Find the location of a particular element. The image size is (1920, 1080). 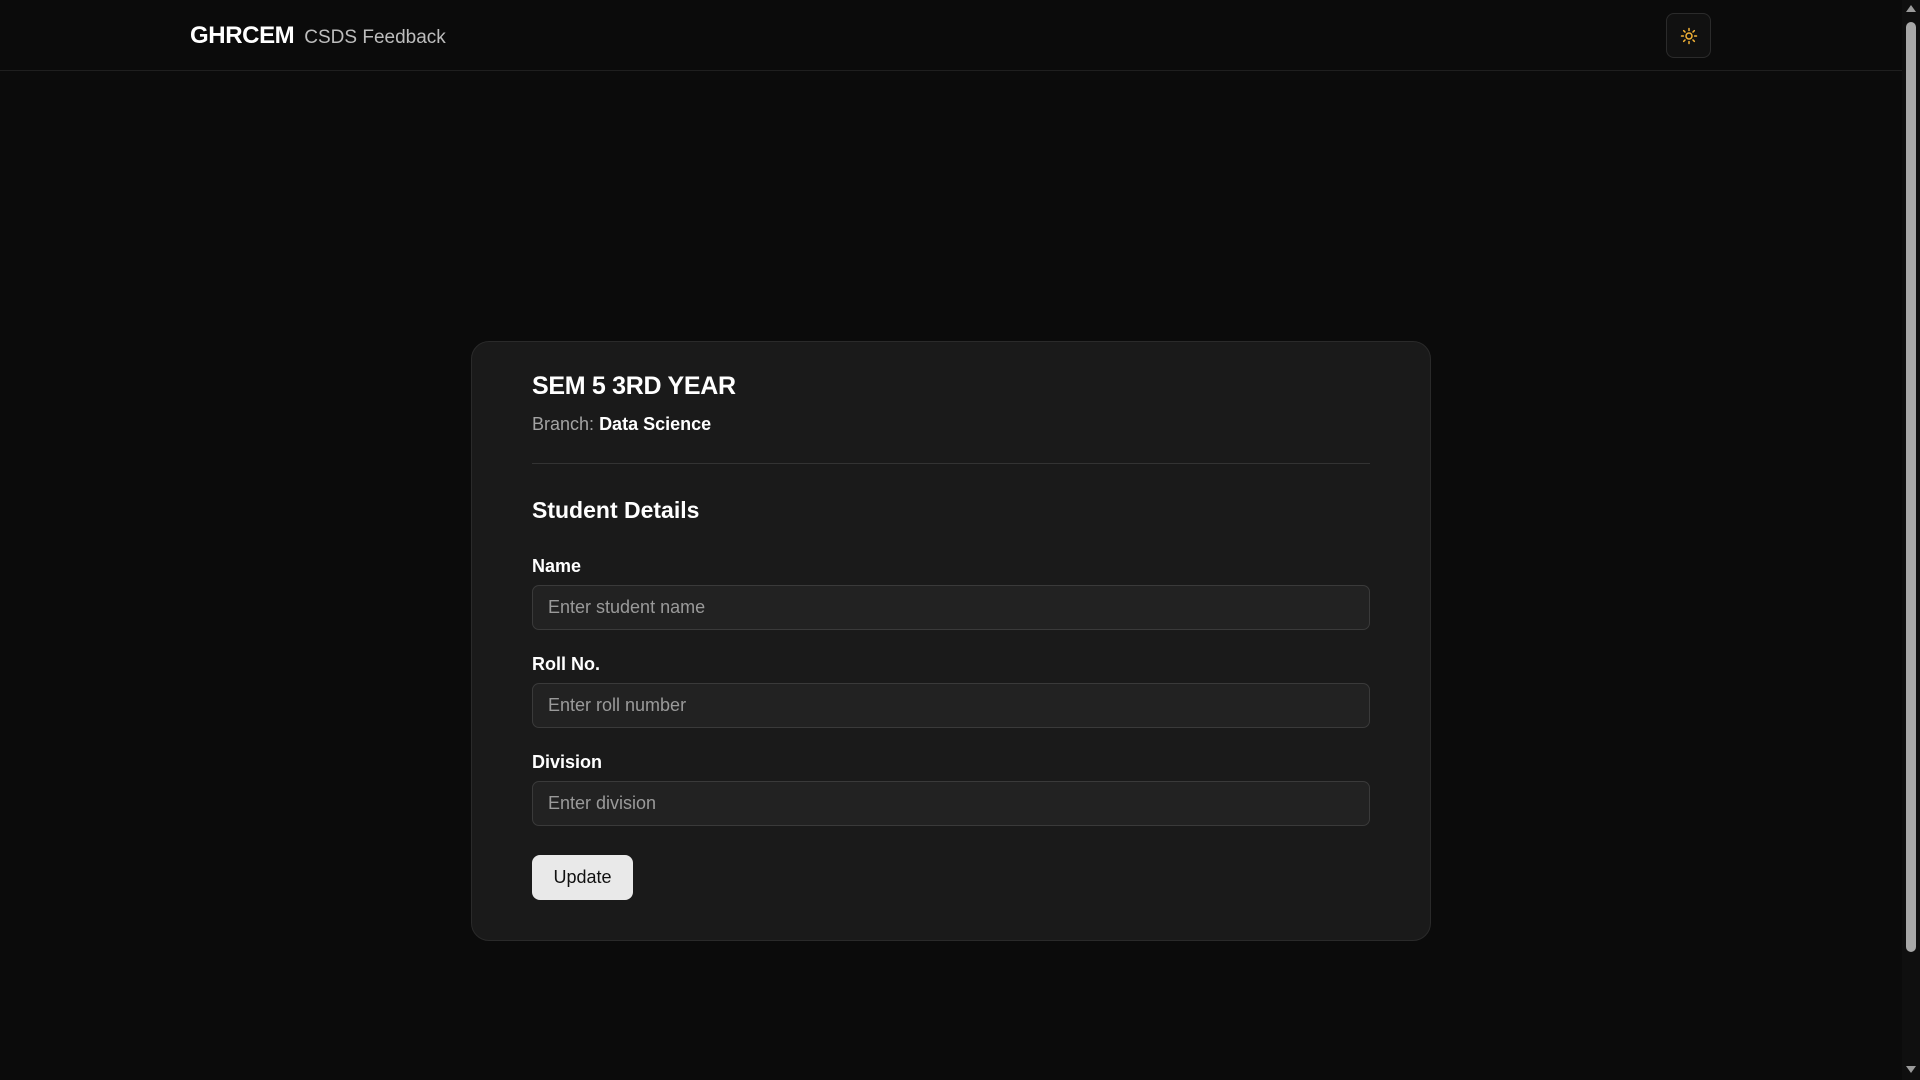

division-label: Division is located at coordinates (567, 762).